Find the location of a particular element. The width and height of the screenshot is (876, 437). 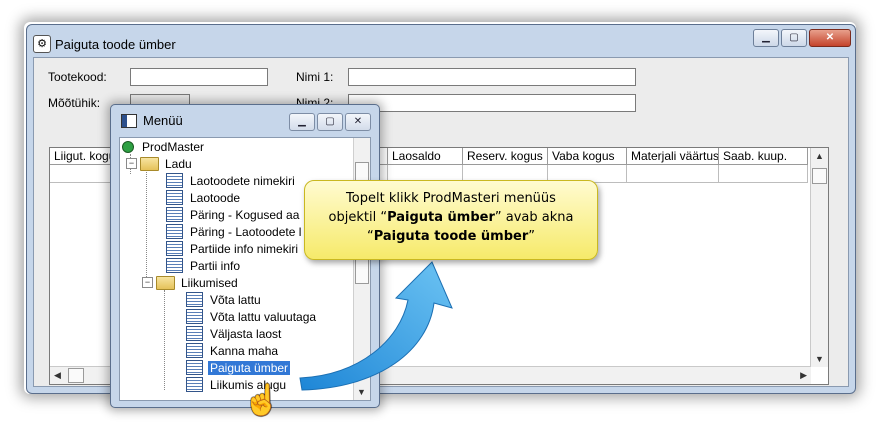

prodmaster-root-icon is located at coordinates (128, 146).